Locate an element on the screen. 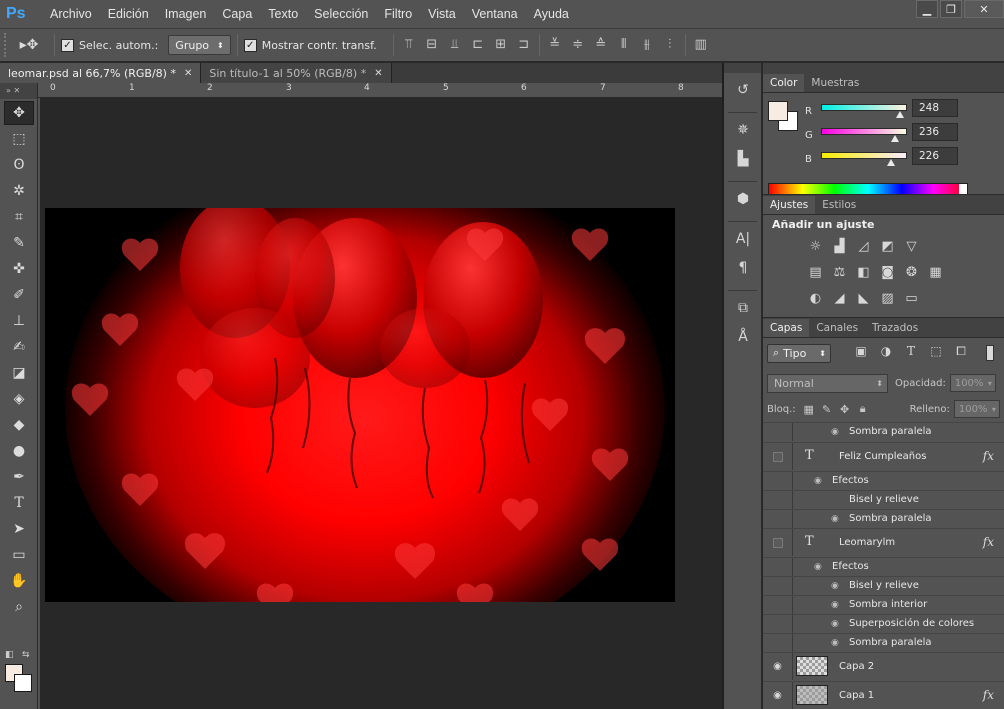 The width and height of the screenshot is (1004, 709). distribute-top-icon: ≚ is located at coordinates (555, 45).